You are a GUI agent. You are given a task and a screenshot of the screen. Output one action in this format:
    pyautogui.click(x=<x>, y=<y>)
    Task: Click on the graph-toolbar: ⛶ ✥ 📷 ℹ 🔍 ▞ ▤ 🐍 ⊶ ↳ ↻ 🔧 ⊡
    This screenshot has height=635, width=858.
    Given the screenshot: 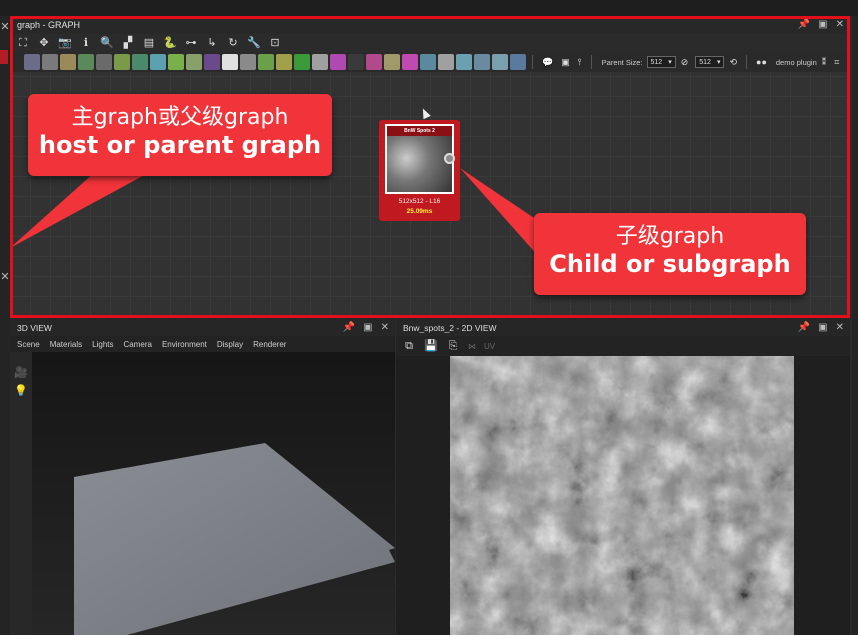 What is the action you would take?
    pyautogui.click(x=430, y=43)
    